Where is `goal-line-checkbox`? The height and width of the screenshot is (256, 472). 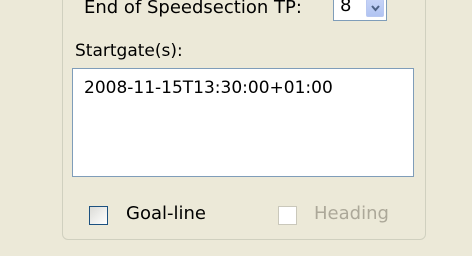
goal-line-checkbox is located at coordinates (98, 215).